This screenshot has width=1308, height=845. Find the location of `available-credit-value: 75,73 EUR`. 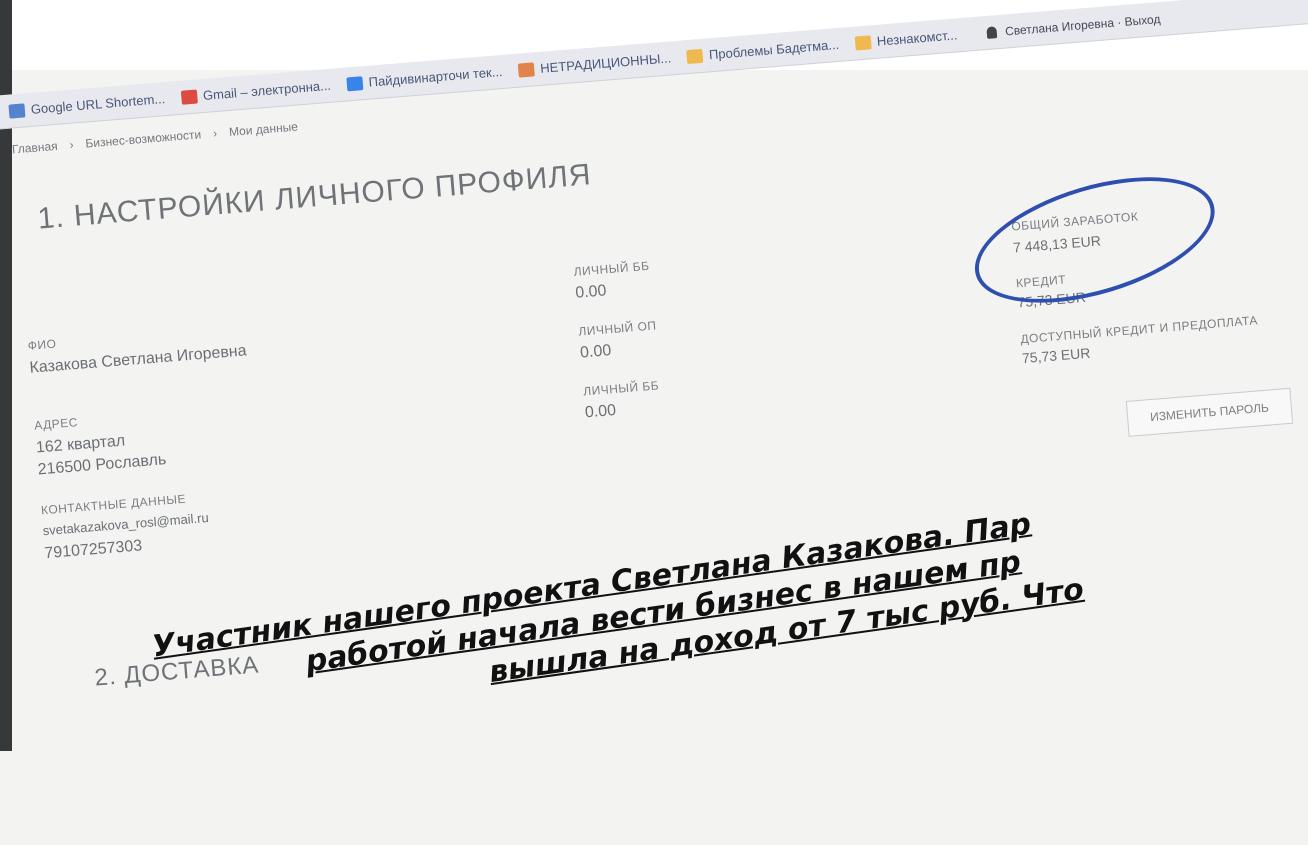

available-credit-value: 75,73 EUR is located at coordinates (1056, 355).